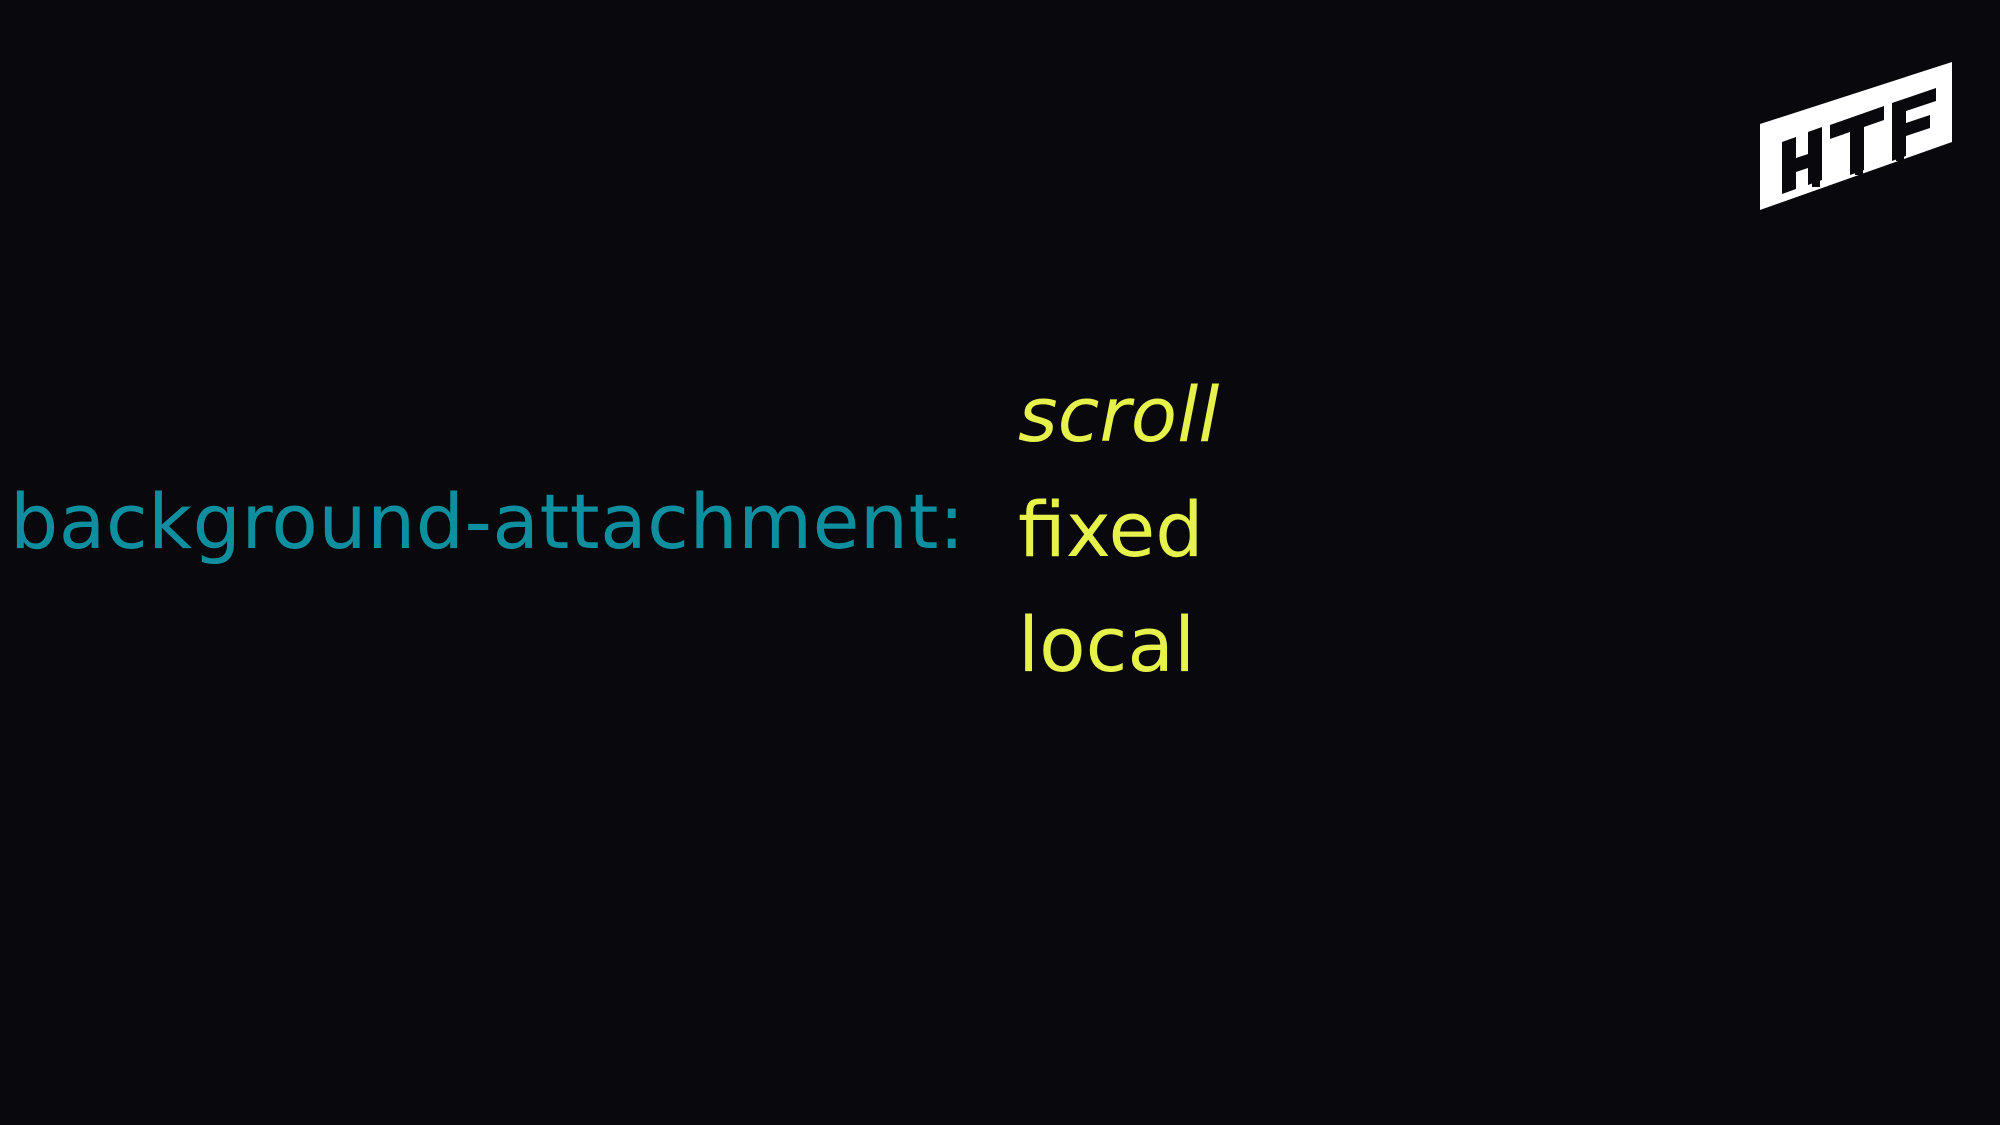 The height and width of the screenshot is (1125, 2000). I want to click on value-local: local, so click(1107, 644).